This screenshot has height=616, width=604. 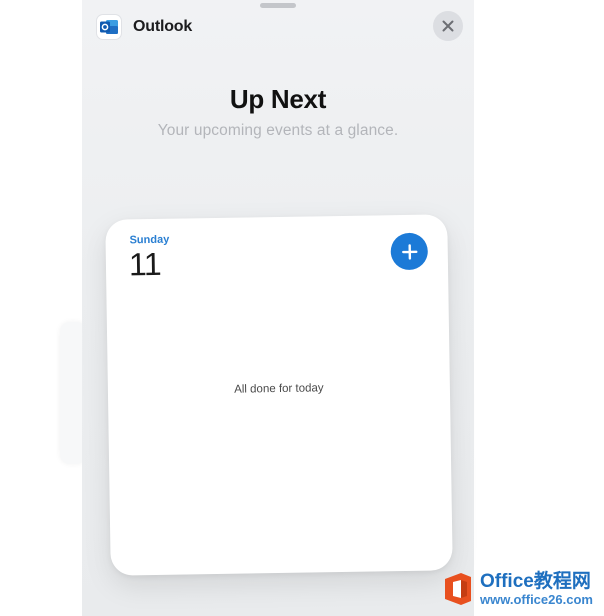 I want to click on close-button, so click(x=448, y=26).